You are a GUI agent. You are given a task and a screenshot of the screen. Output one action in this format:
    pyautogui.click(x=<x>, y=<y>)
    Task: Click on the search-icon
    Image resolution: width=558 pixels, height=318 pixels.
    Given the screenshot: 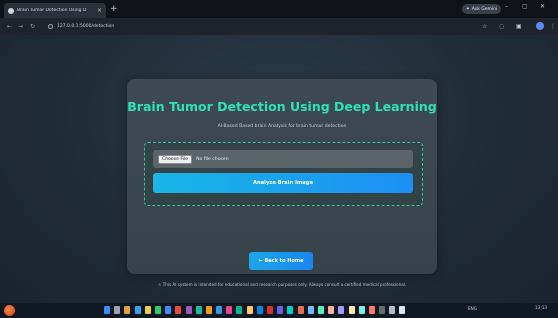 What is the action you would take?
    pyautogui.click(x=117, y=310)
    